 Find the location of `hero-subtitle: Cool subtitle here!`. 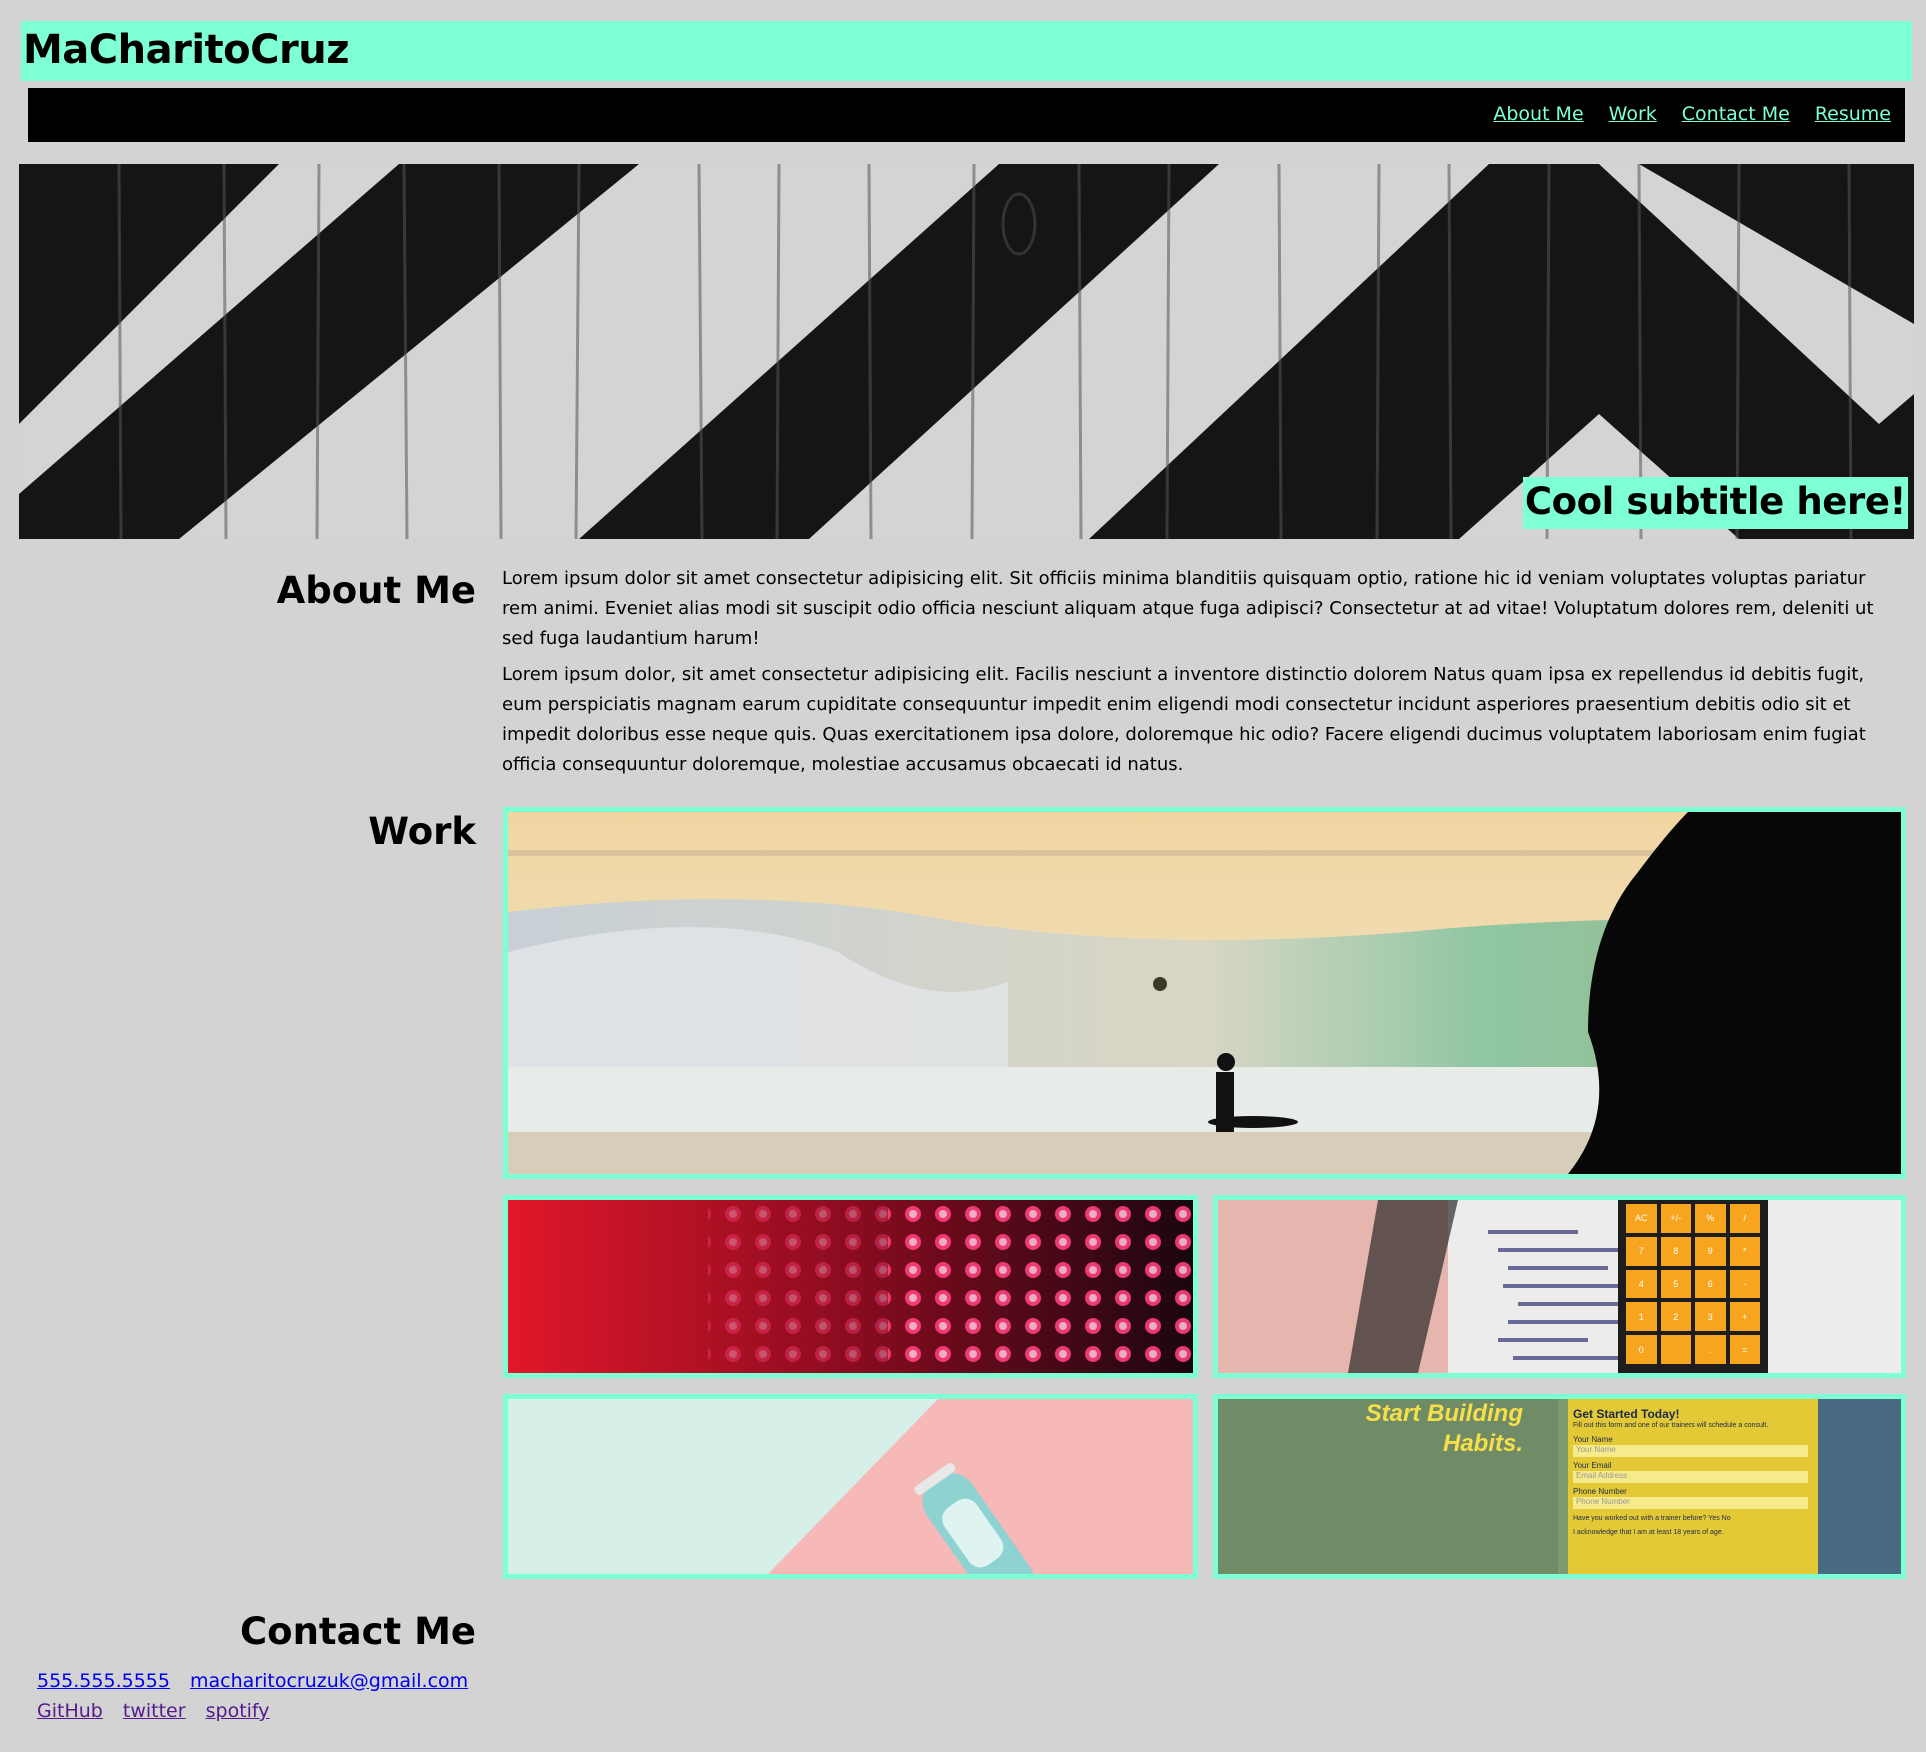

hero-subtitle: Cool subtitle here! is located at coordinates (1715, 503).